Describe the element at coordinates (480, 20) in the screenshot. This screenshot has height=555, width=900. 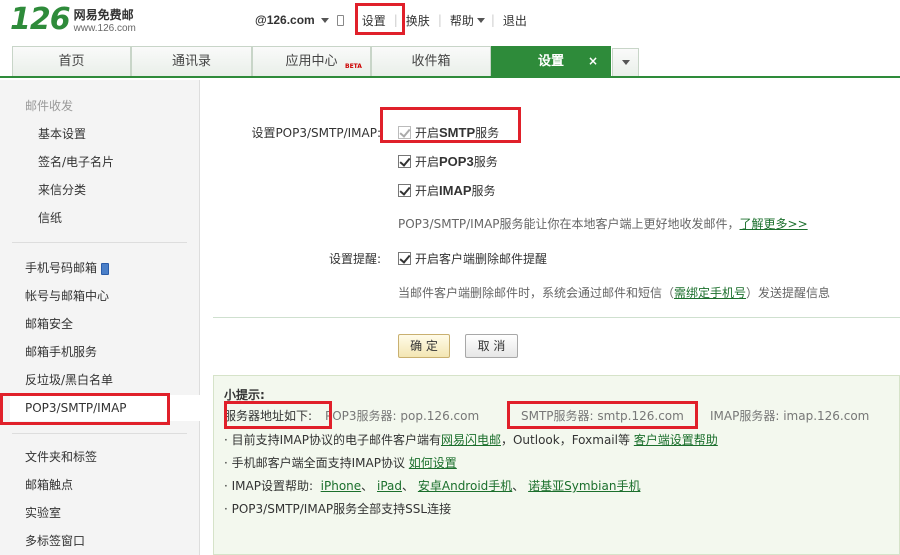
I see `help-dropdown-icon` at that location.